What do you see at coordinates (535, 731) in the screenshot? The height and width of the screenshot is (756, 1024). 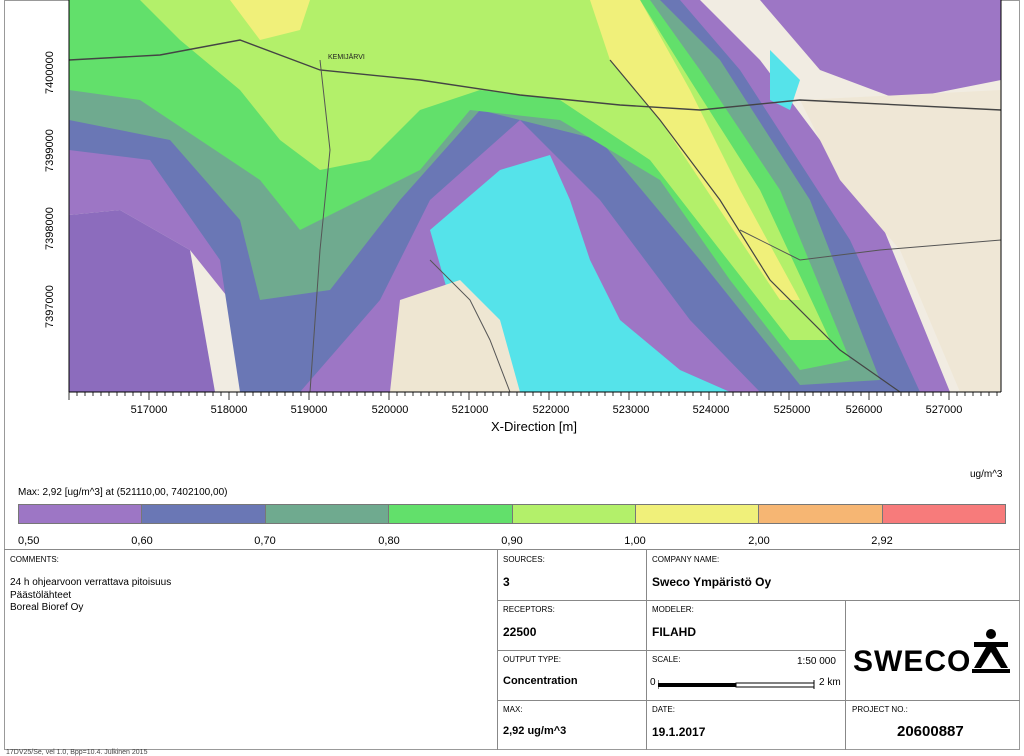 I see `max-value: 2,92 ug/m^3` at bounding box center [535, 731].